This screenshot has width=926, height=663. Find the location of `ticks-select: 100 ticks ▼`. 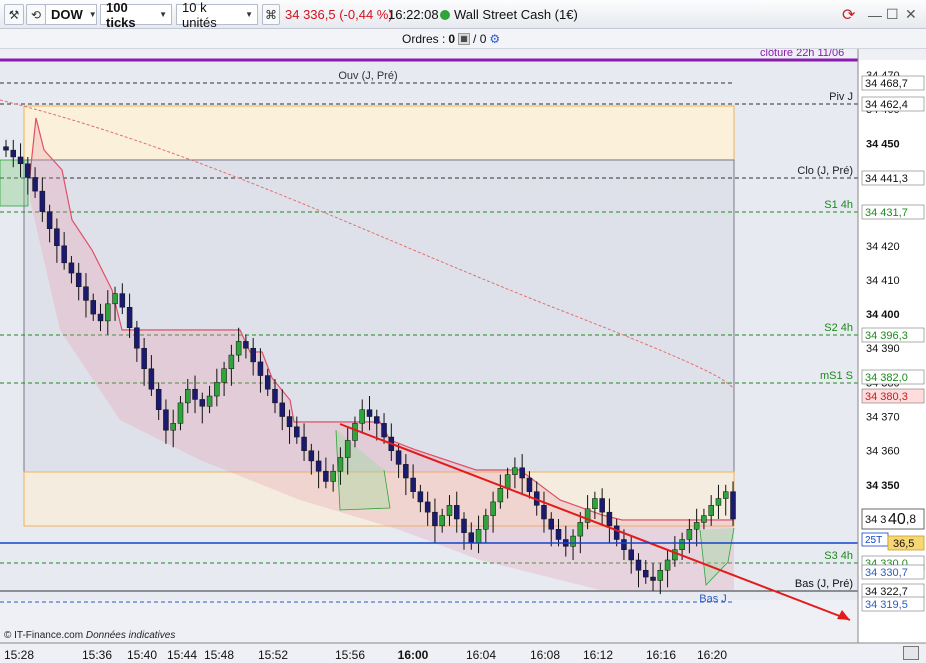

ticks-select: 100 ticks ▼ is located at coordinates (136, 15).